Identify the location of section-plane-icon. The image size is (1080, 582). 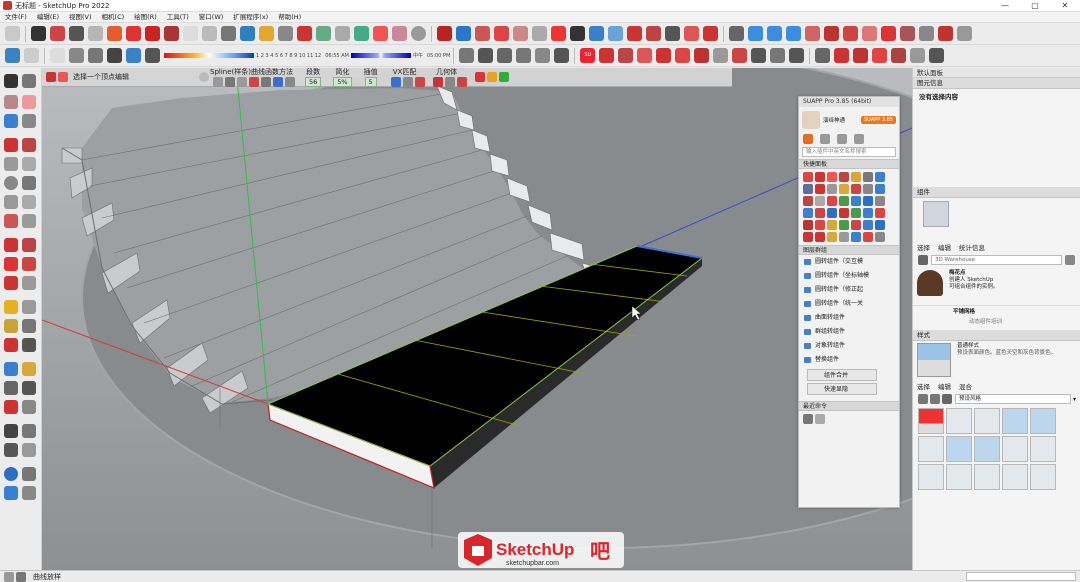
(444, 33).